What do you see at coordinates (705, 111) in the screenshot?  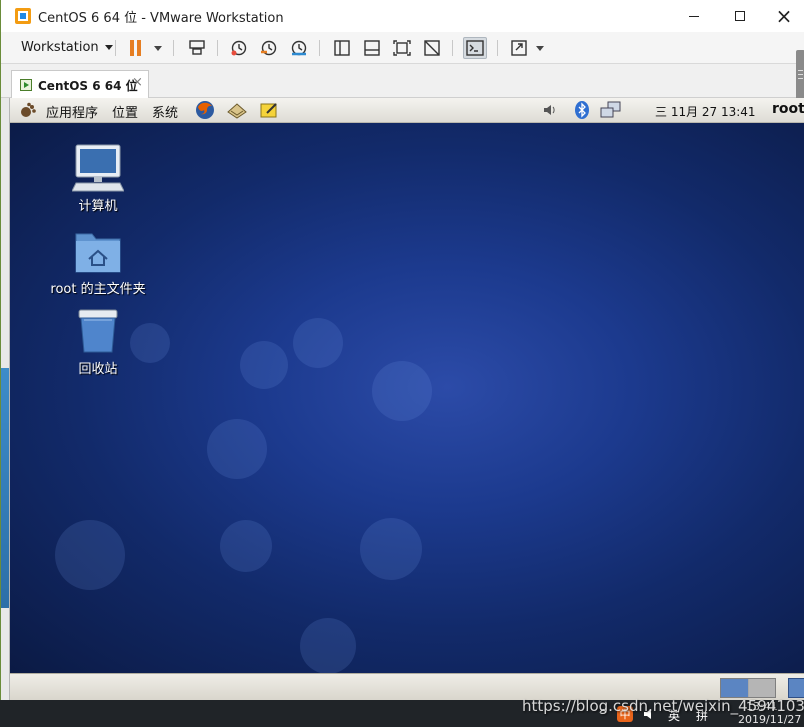 I see `guest-clock: 三 11月 27 13:41` at bounding box center [705, 111].